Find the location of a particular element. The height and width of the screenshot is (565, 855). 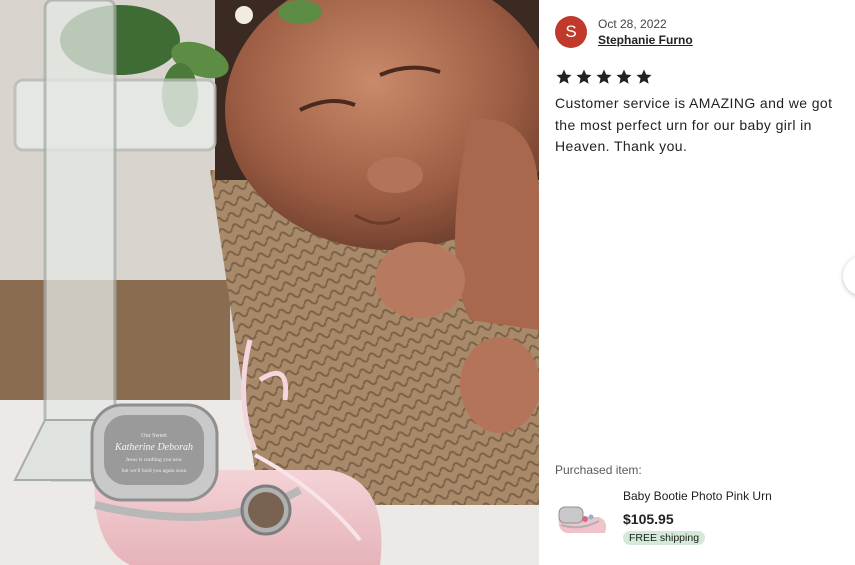

avatar-initial: S is located at coordinates (571, 31).